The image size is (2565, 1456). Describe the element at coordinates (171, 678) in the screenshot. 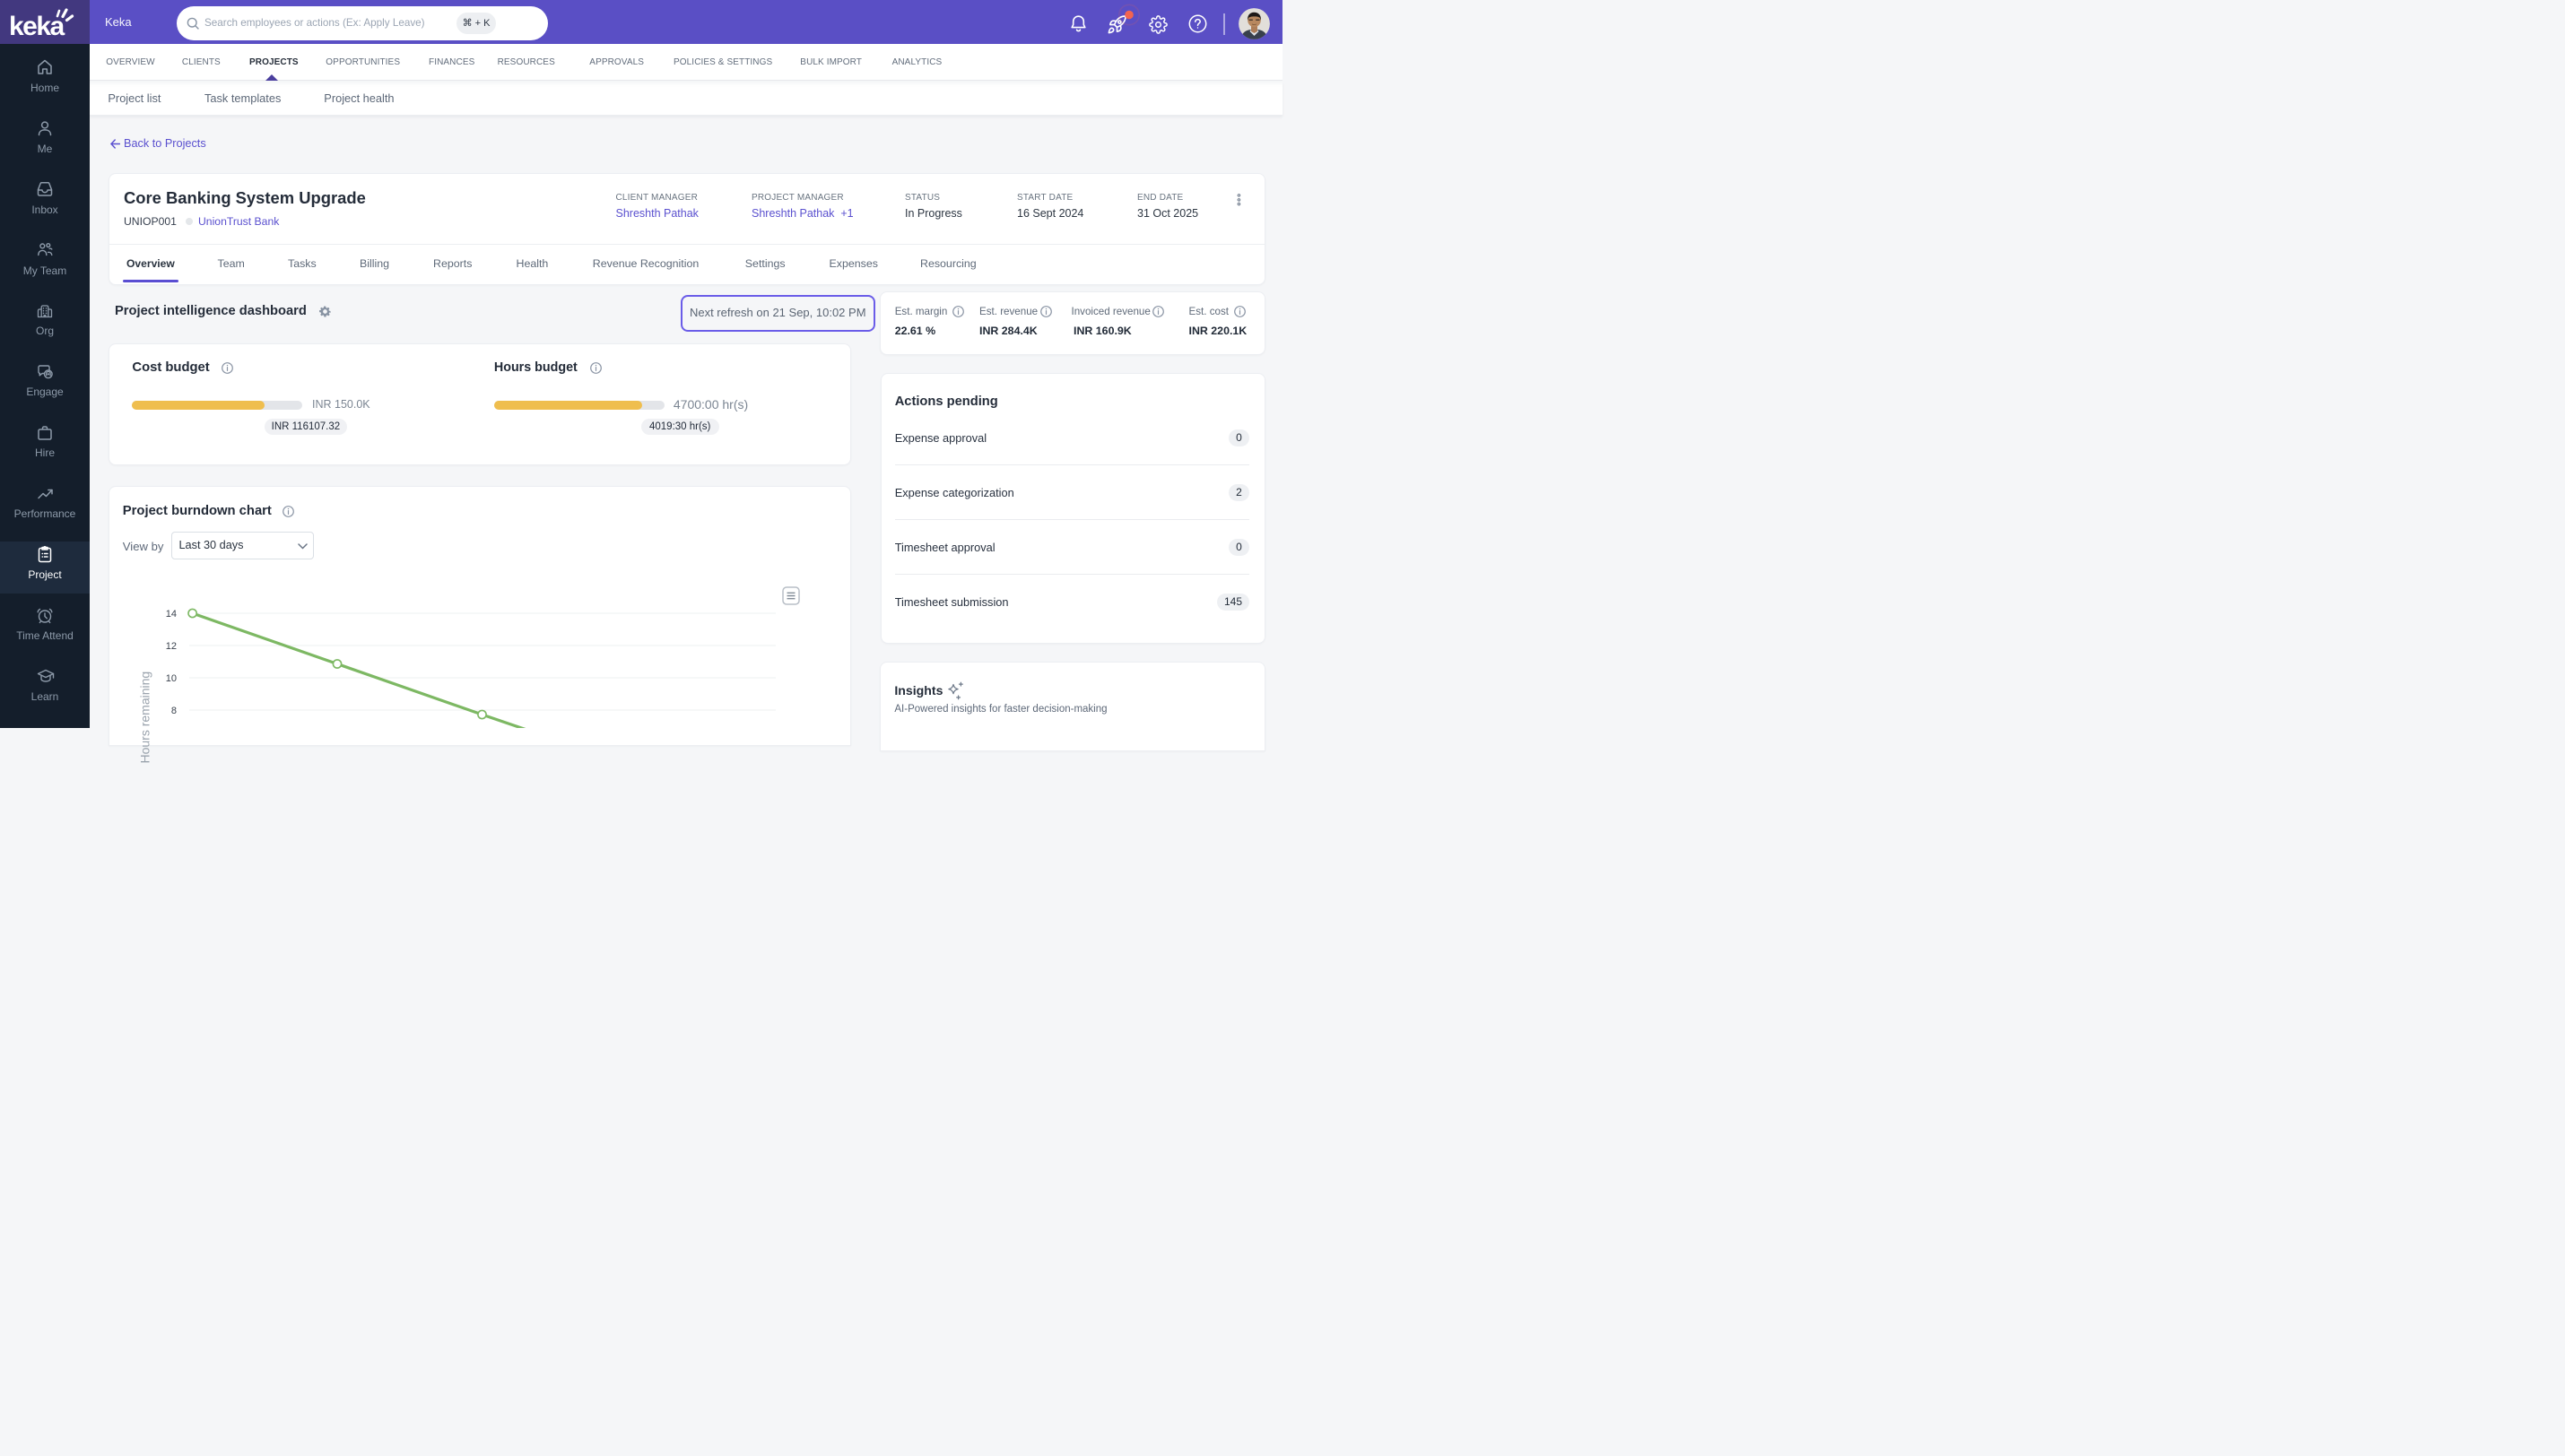

I see `svg-text: 10` at that location.